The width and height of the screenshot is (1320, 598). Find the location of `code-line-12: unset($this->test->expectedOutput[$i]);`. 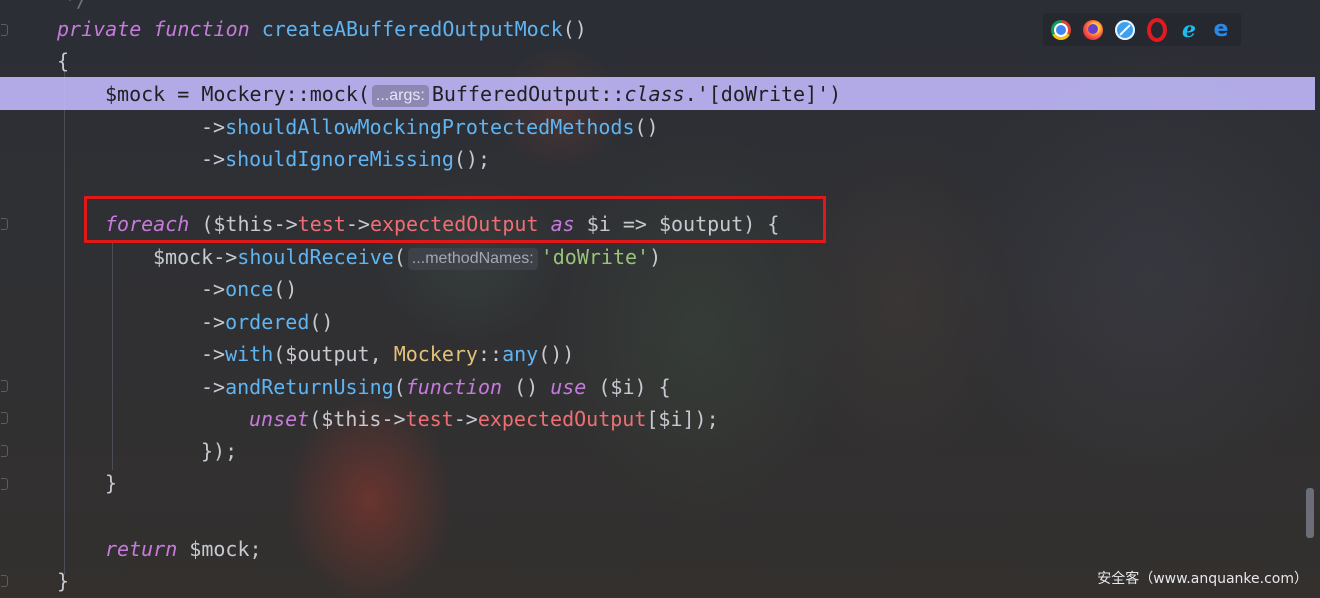

code-line-12: unset($this->test->expectedOutput[$i]); is located at coordinates (484, 419).